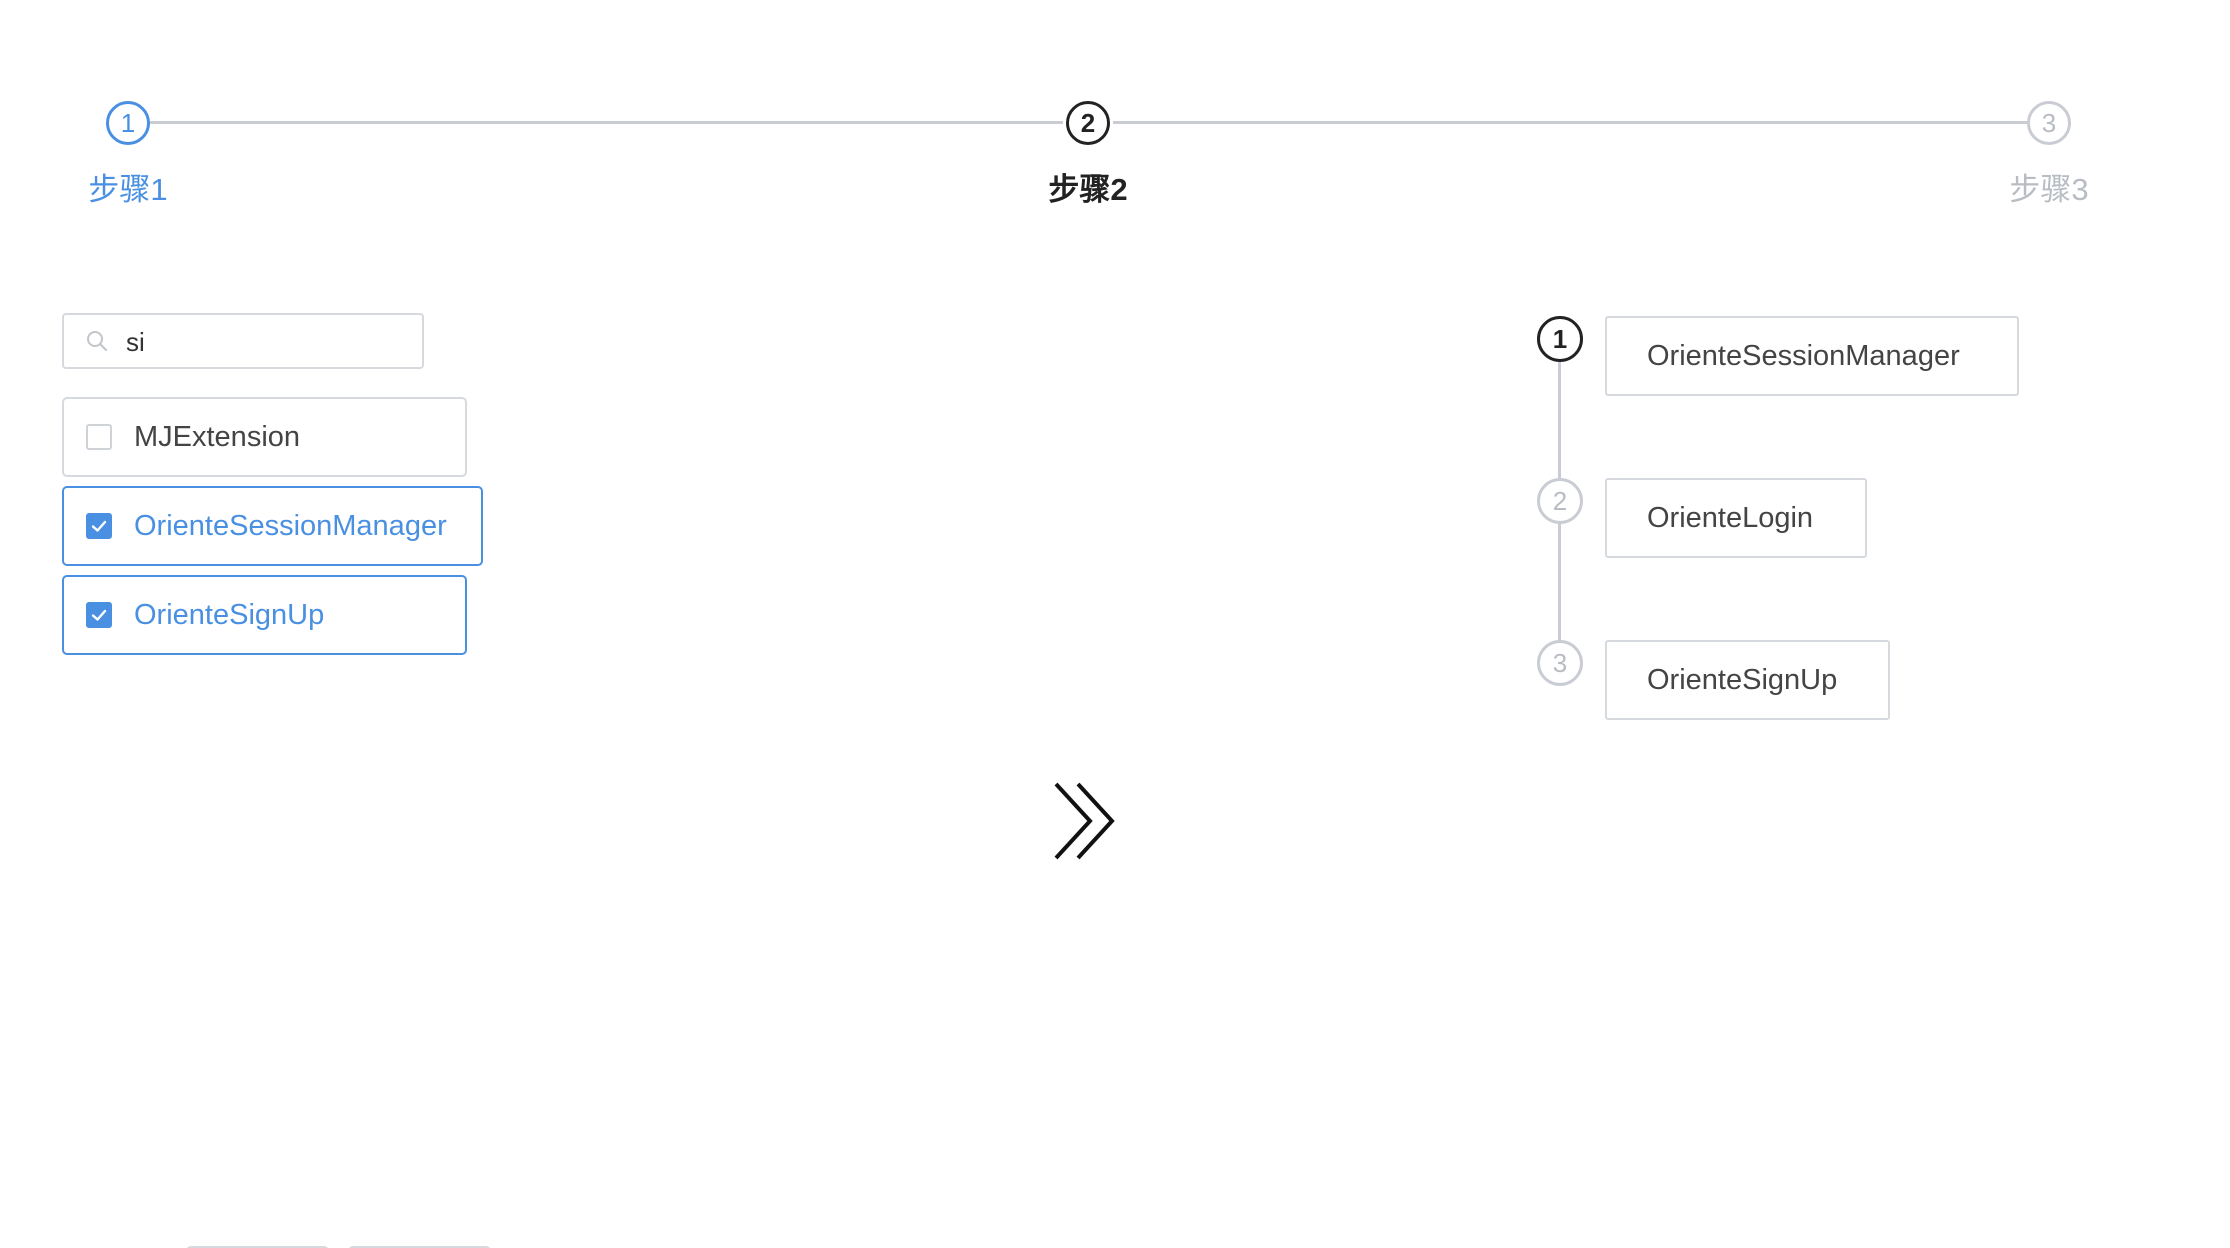  I want to click on vertical-step-2-circle: 2, so click(1560, 501).